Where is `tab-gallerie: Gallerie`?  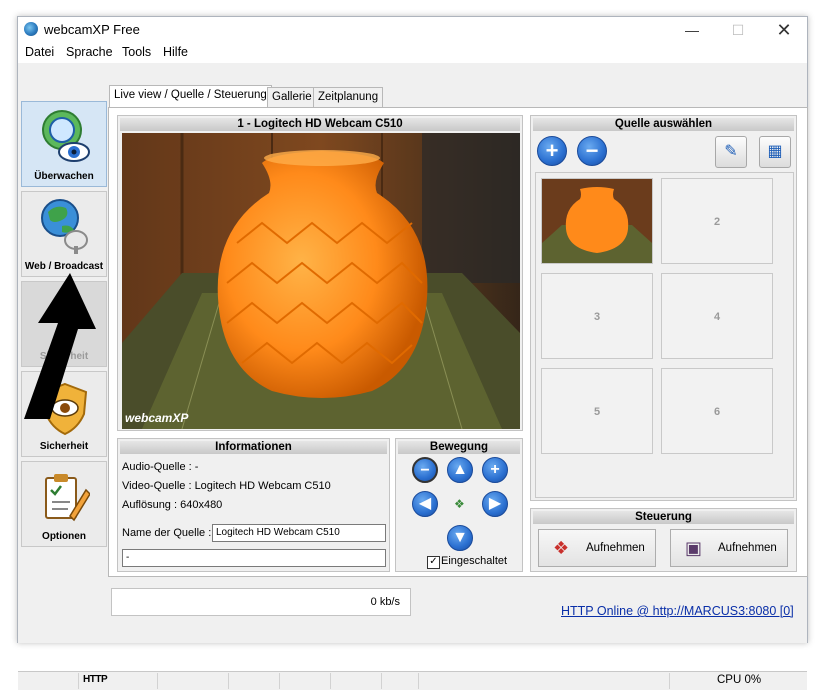
tab-gallerie: Gallerie is located at coordinates (292, 97).